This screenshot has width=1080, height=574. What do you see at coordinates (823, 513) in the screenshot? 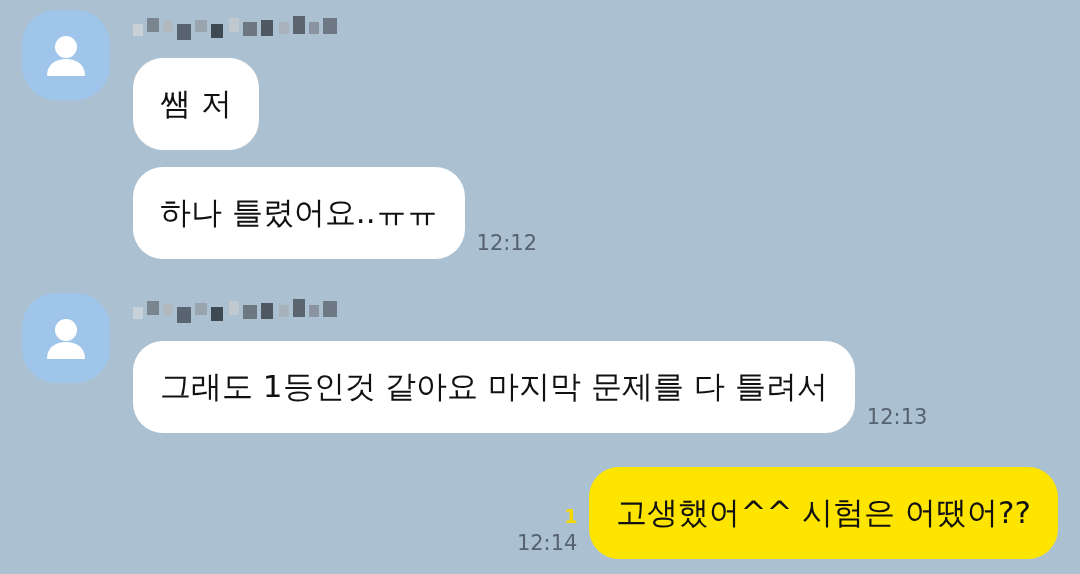
I see `message-bubble: 고생했어^^ 시험은 어땠어??` at bounding box center [823, 513].